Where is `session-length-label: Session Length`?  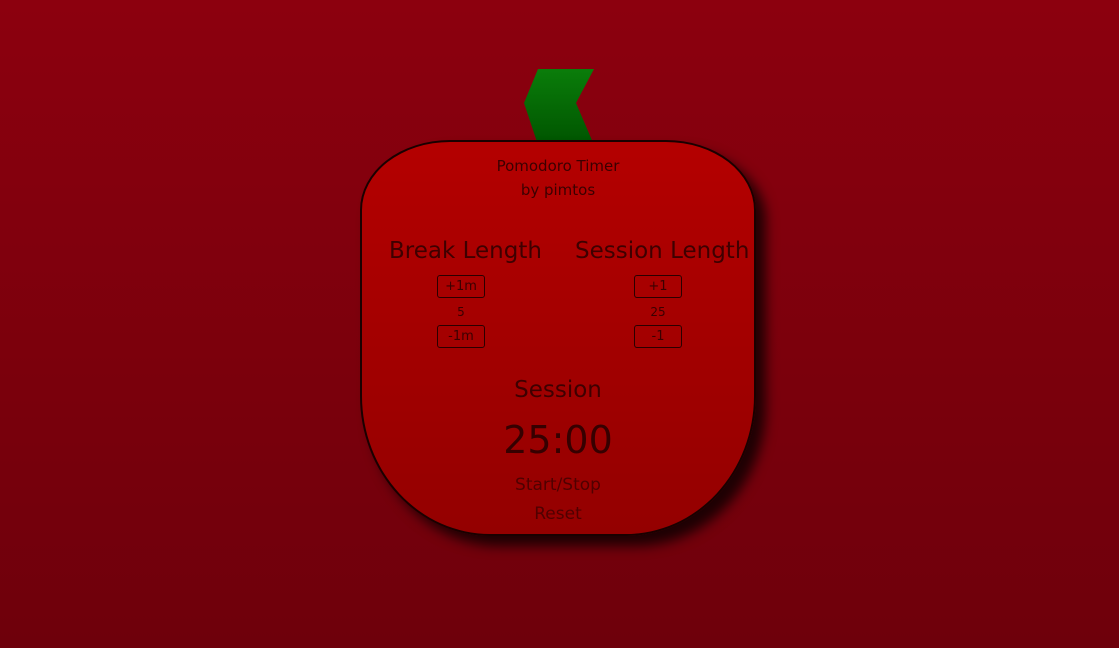
session-length-label: Session Length is located at coordinates (662, 251).